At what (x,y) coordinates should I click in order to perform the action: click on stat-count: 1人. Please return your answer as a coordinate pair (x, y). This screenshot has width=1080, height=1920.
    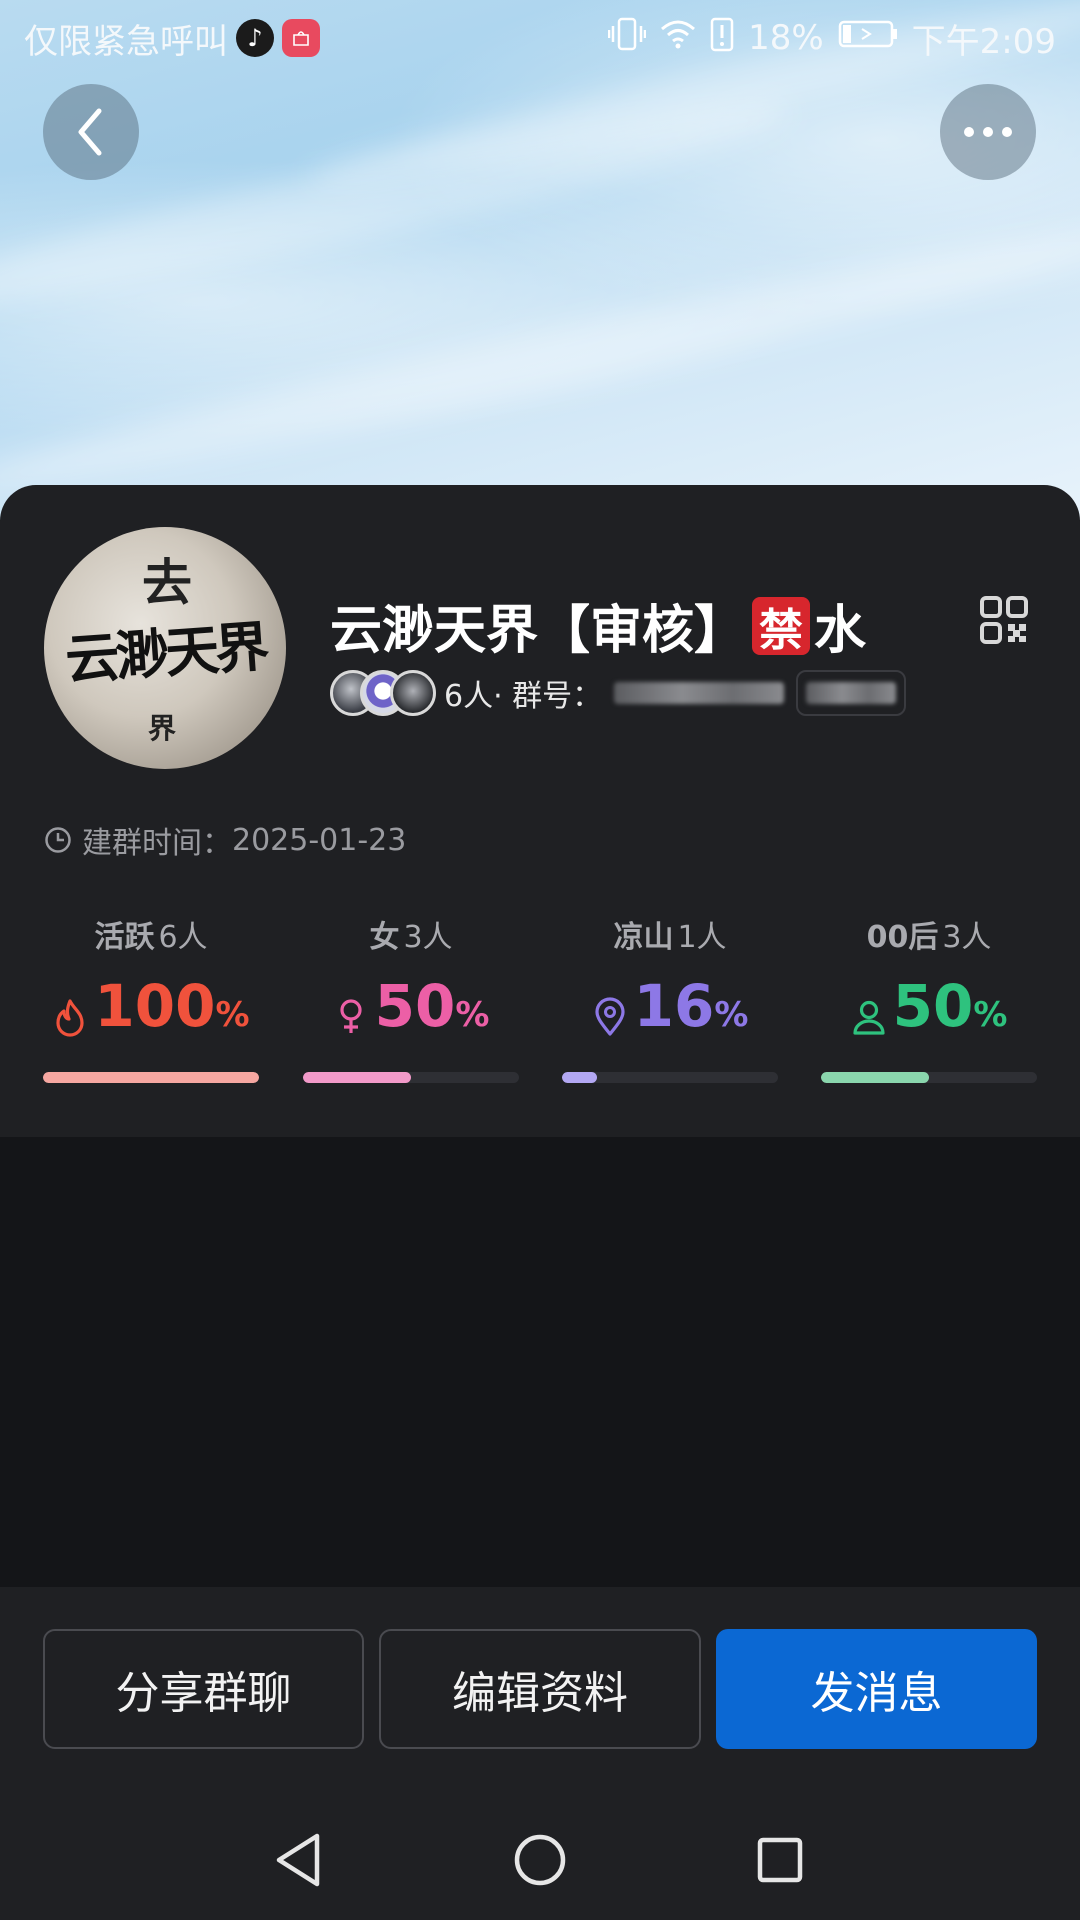
    Looking at the image, I should click on (702, 937).